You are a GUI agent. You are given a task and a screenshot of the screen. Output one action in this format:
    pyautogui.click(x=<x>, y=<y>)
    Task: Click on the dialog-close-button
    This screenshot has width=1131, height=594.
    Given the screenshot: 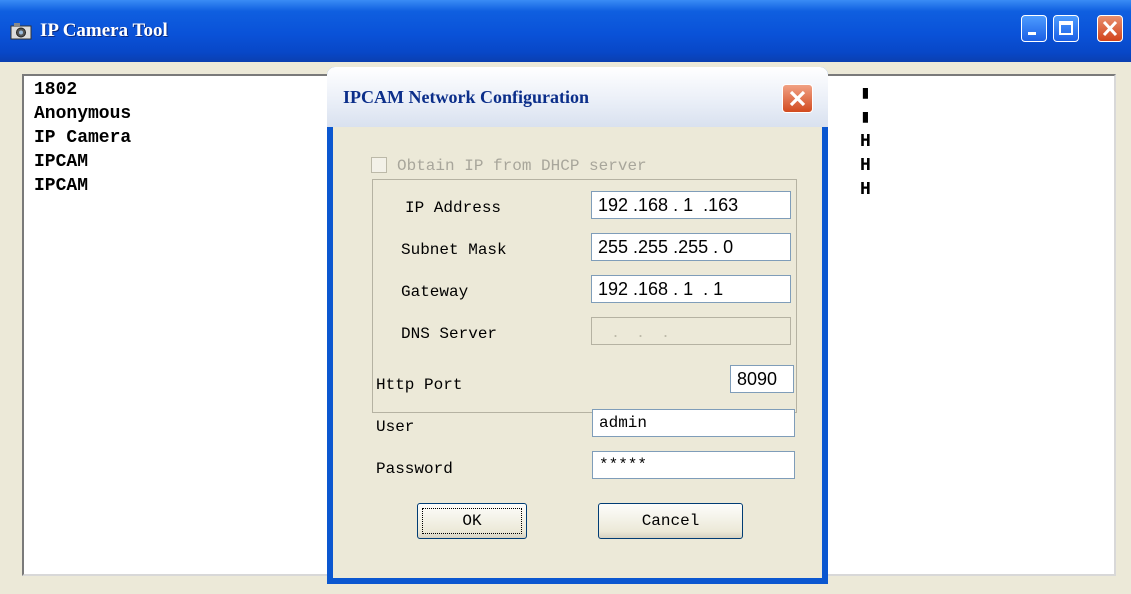 What is the action you would take?
    pyautogui.click(x=797, y=98)
    